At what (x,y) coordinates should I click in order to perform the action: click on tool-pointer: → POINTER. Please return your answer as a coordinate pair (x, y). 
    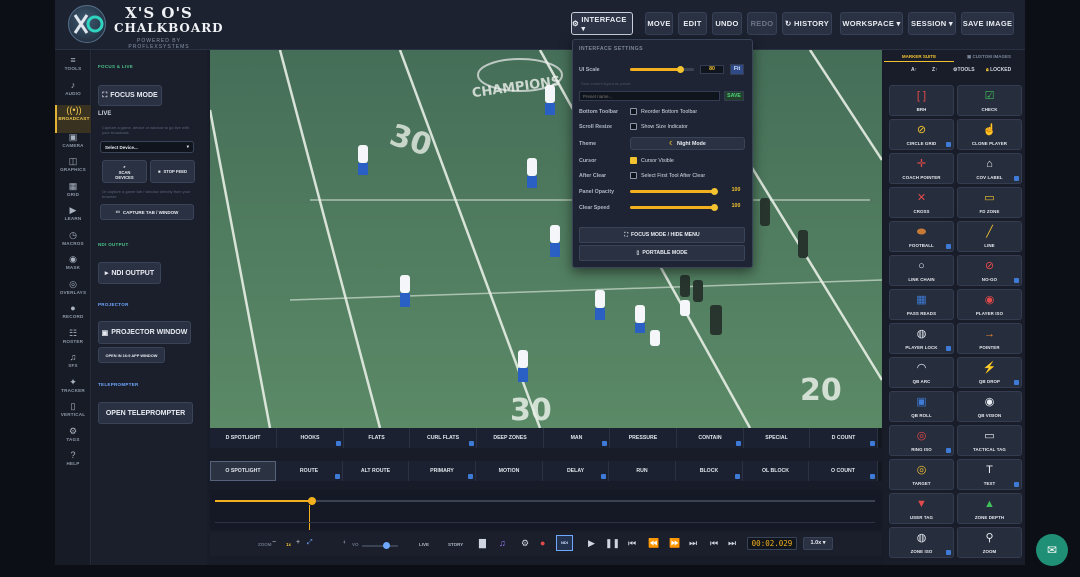
    Looking at the image, I should click on (989, 338).